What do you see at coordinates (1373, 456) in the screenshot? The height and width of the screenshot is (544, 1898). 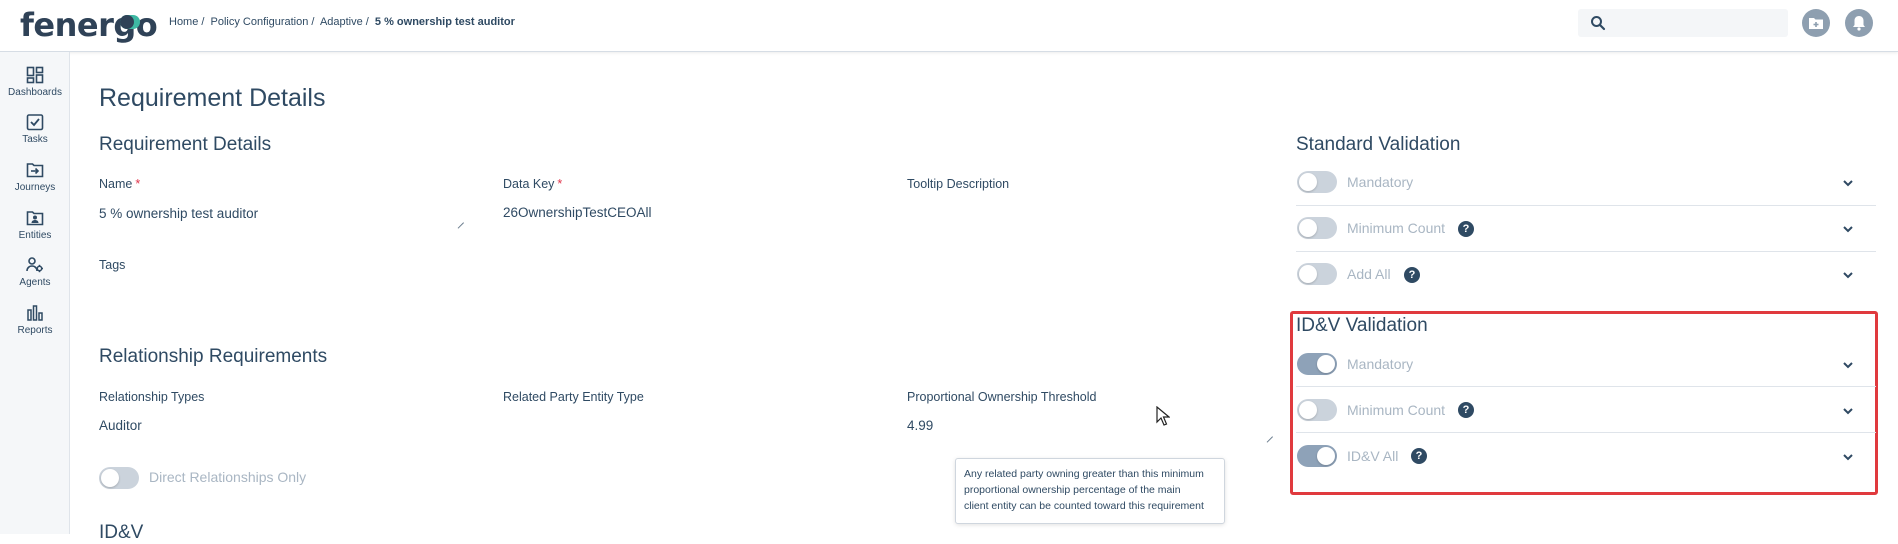 I see `idv-all-label: ID&V All` at bounding box center [1373, 456].